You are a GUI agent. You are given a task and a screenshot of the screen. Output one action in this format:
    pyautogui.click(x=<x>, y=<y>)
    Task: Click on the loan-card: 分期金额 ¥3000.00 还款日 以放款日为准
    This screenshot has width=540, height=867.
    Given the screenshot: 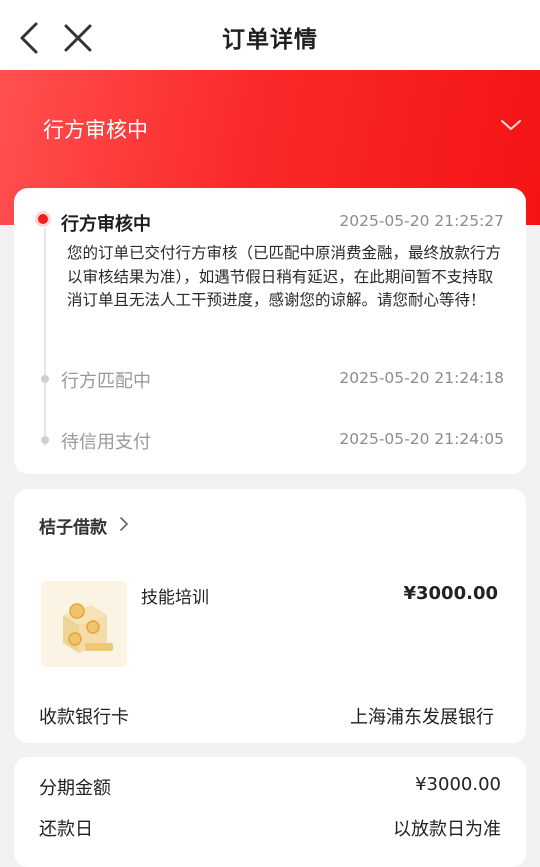 What is the action you would take?
    pyautogui.click(x=270, y=812)
    